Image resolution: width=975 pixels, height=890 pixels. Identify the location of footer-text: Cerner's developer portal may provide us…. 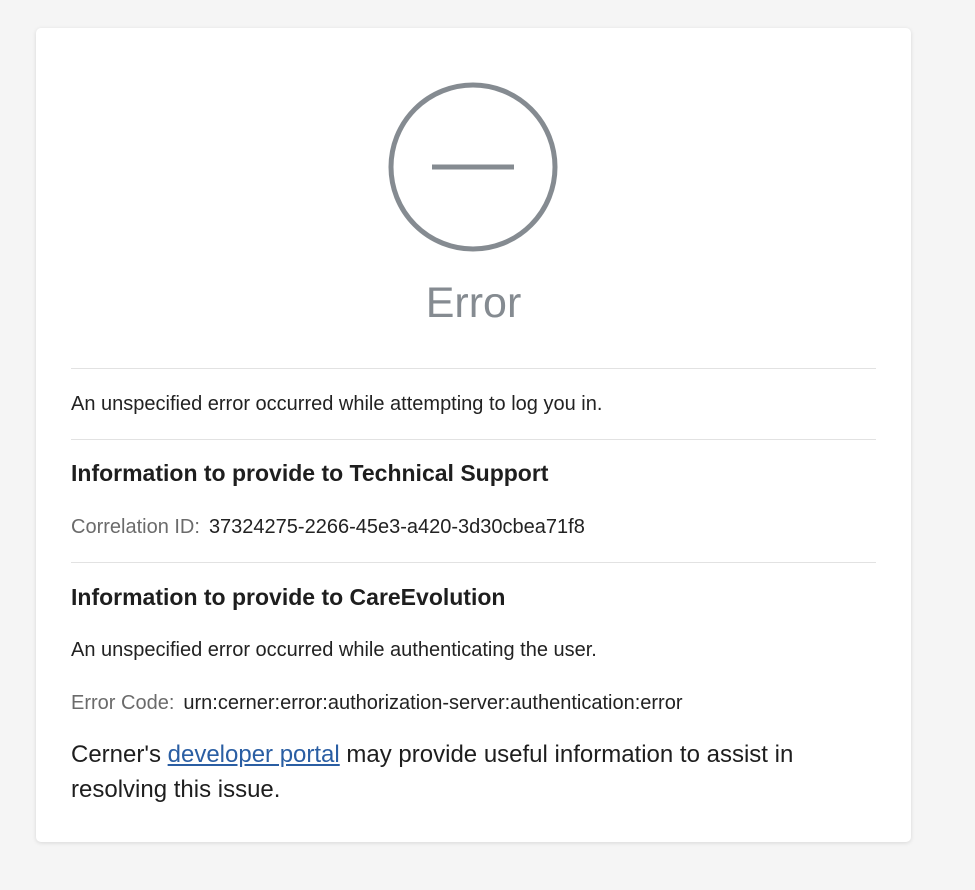
(473, 772).